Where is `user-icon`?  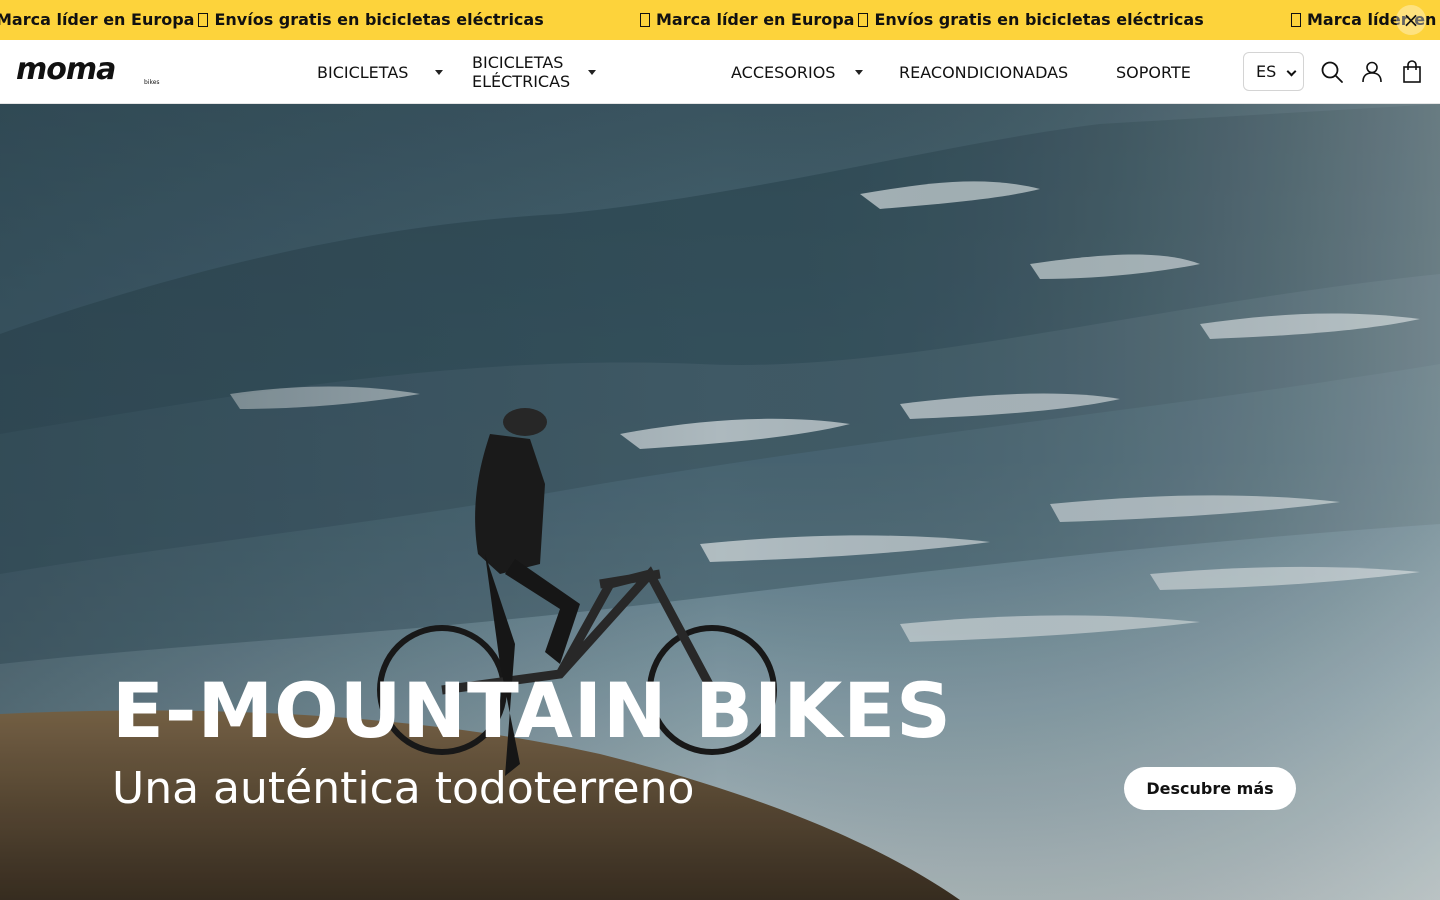
user-icon is located at coordinates (1372, 72).